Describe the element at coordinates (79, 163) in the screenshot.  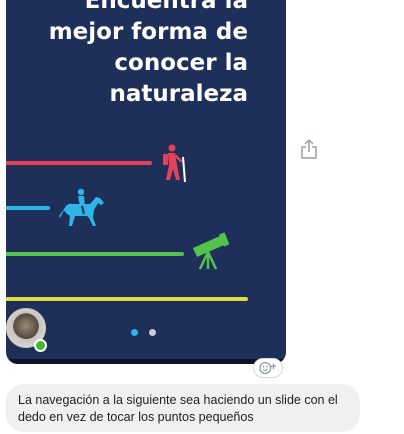
I see `trail-line-red` at that location.